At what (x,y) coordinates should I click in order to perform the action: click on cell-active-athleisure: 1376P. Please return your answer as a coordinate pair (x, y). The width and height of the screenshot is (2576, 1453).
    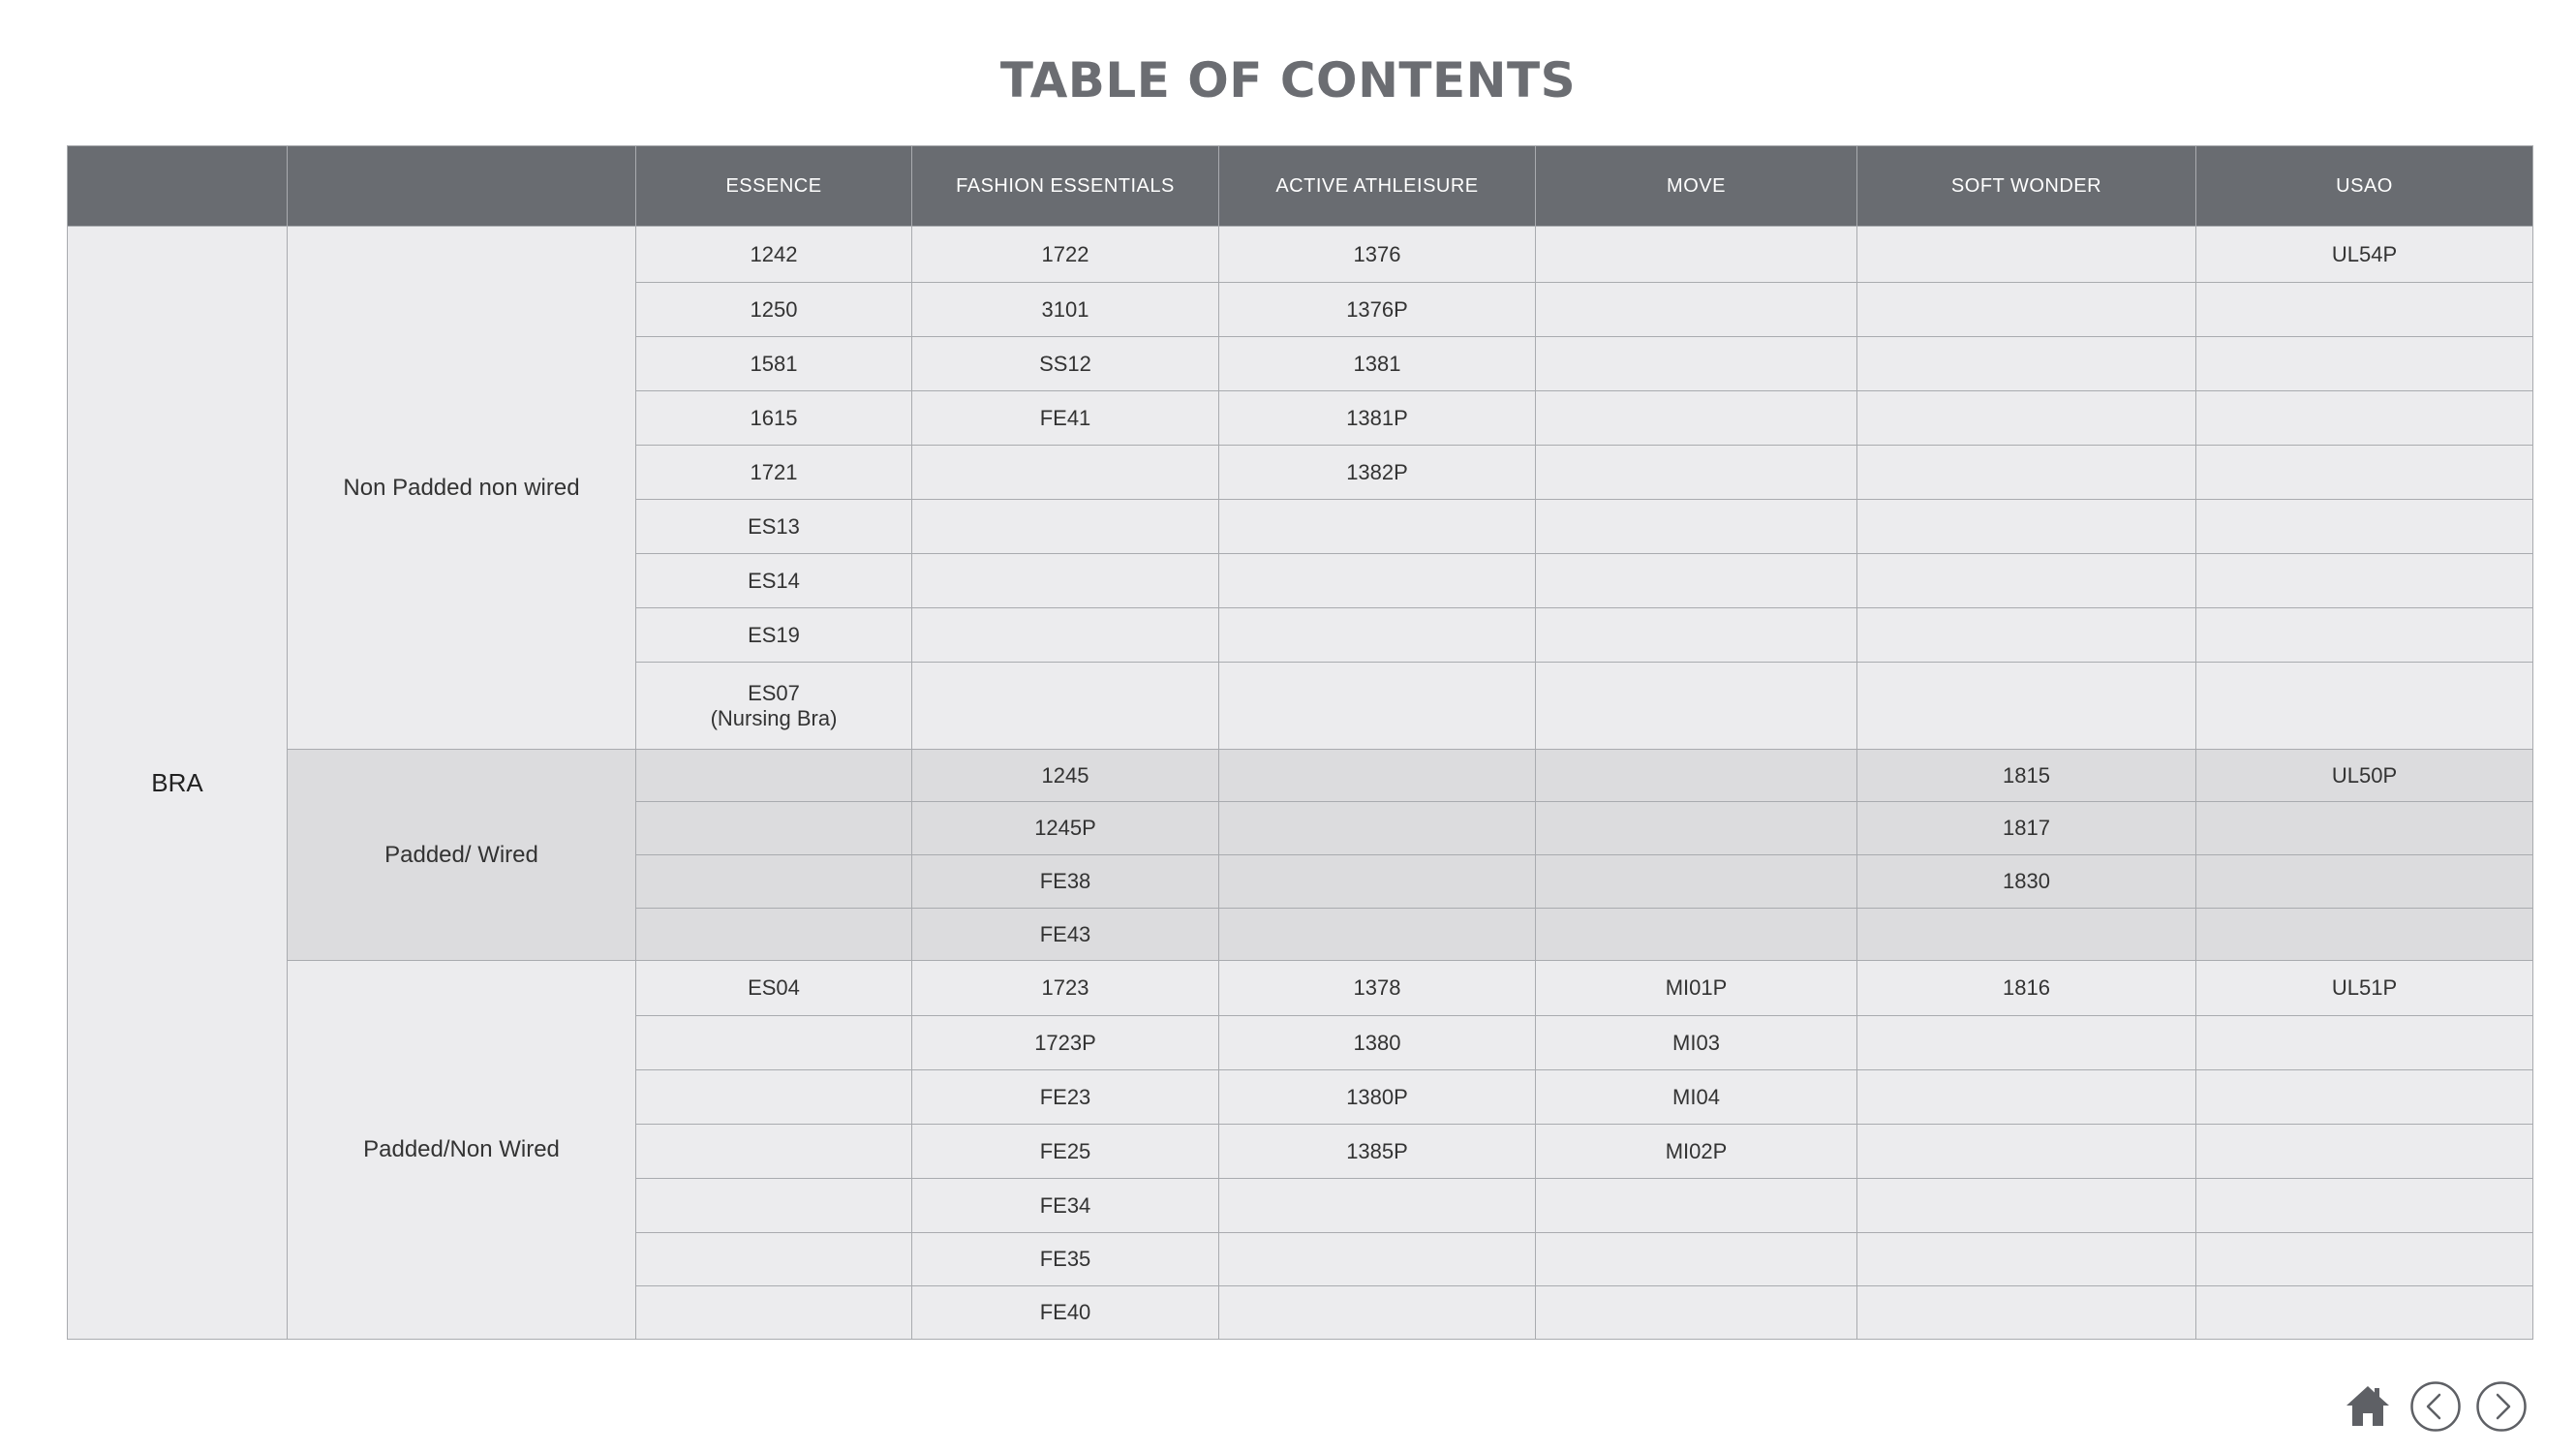
    Looking at the image, I should click on (1377, 310).